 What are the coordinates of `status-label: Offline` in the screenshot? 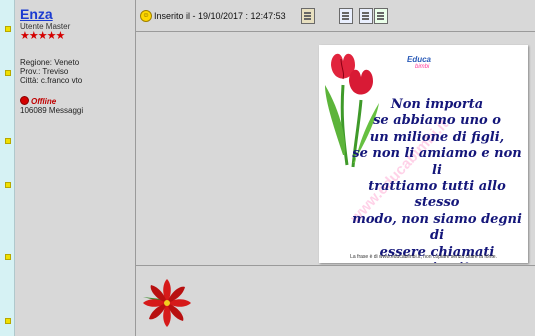 It's located at (44, 101).